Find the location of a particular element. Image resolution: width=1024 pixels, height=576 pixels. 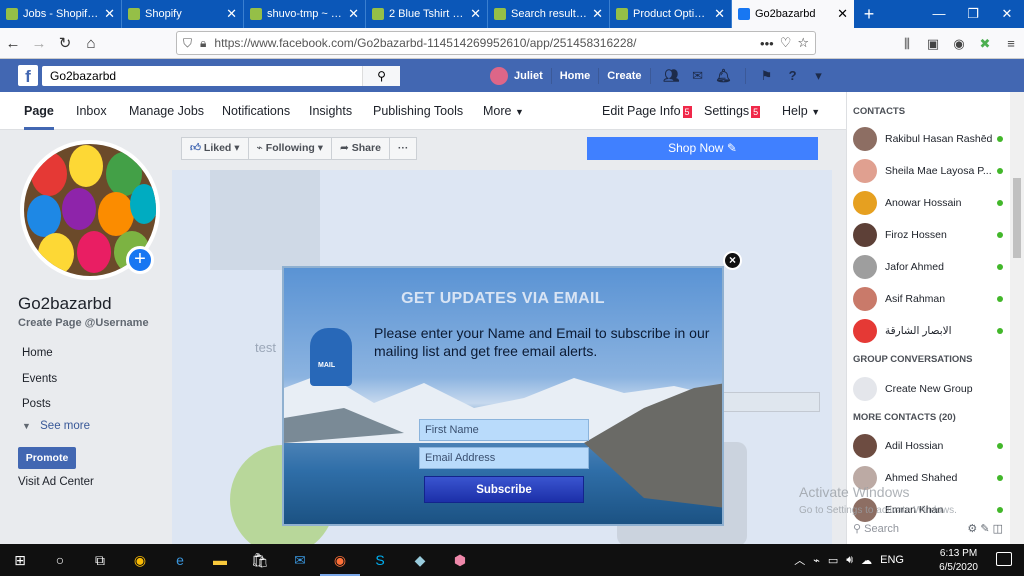

cortana-search-icon: ○ is located at coordinates (60, 560).